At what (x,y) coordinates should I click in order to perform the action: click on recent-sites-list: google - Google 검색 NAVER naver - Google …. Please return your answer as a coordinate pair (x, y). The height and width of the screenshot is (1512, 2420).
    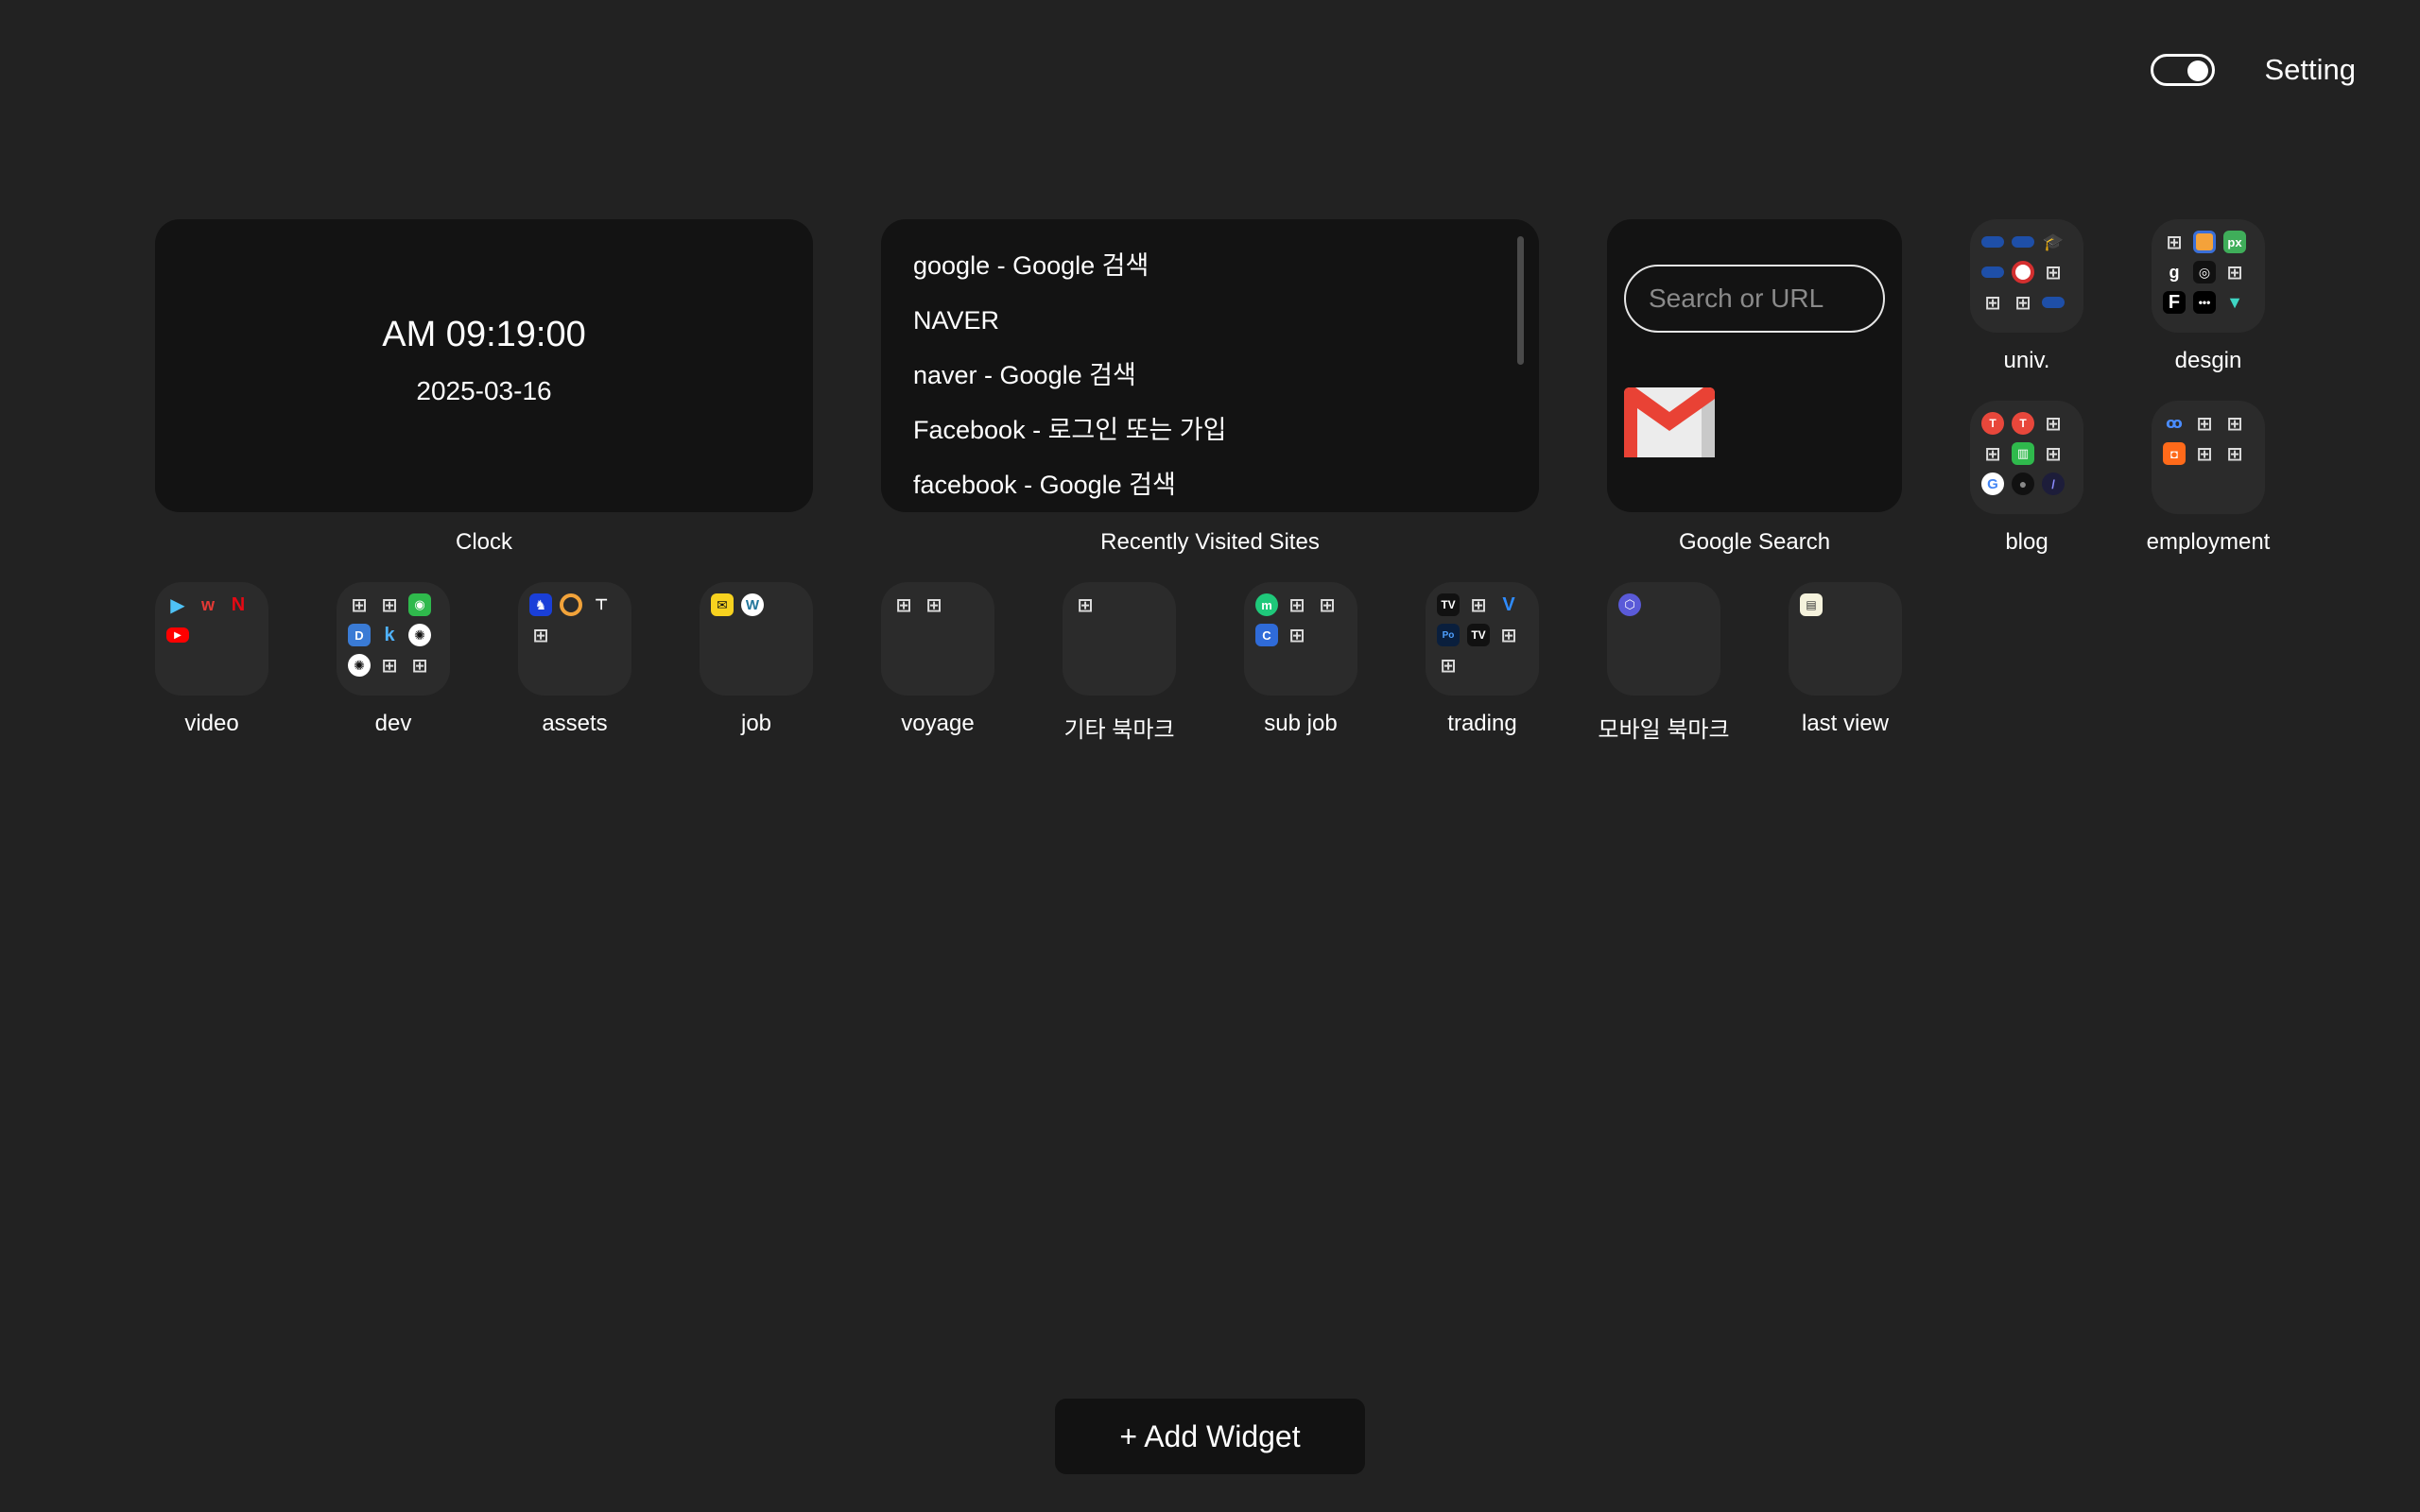
    Looking at the image, I should click on (1069, 375).